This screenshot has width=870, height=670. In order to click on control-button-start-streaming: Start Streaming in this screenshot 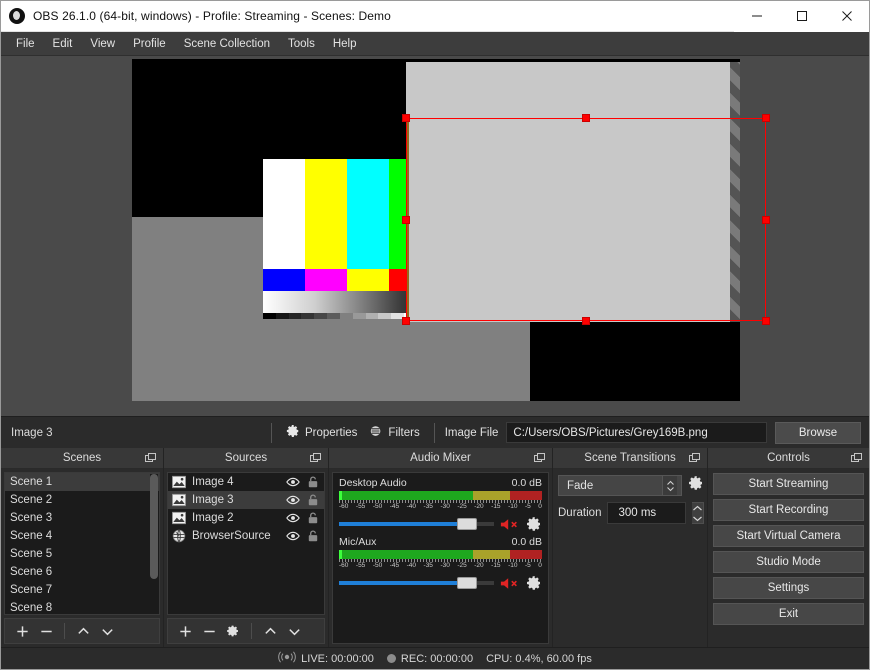, I will do `click(788, 484)`.